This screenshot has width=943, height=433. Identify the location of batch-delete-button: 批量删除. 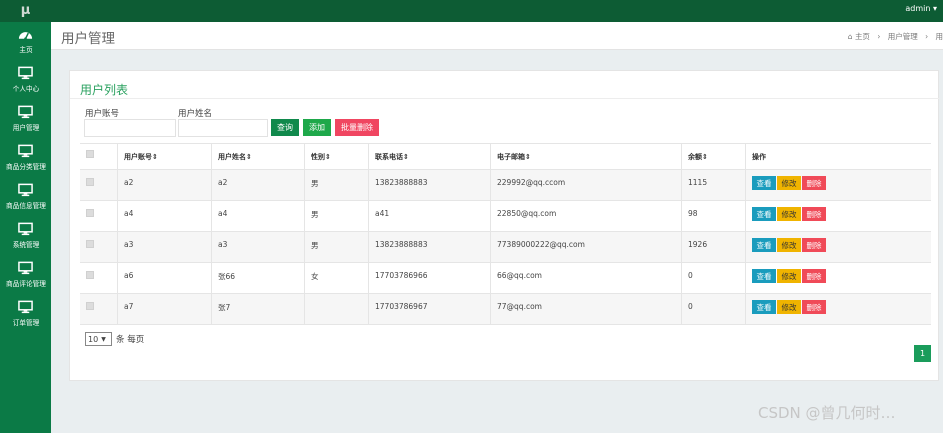
(357, 127).